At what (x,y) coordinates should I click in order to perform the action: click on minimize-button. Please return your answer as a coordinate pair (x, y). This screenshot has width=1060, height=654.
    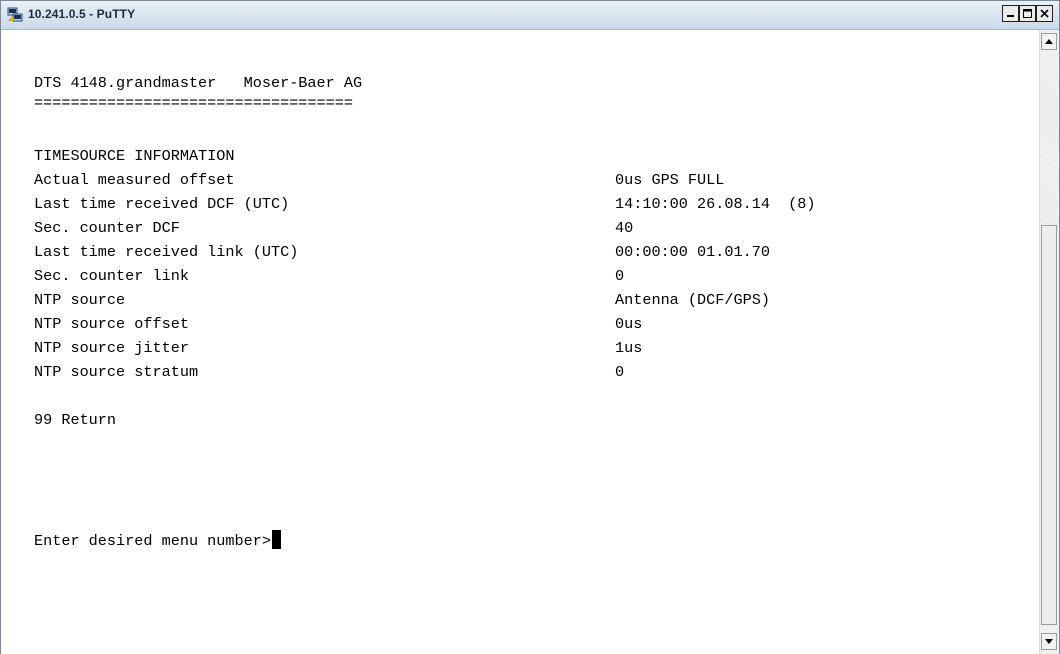
    Looking at the image, I should click on (1010, 13).